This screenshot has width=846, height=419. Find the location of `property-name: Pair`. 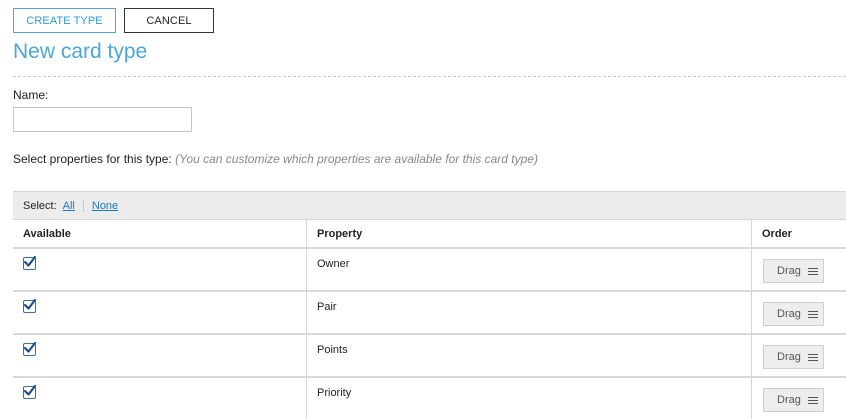

property-name: Pair is located at coordinates (327, 307).